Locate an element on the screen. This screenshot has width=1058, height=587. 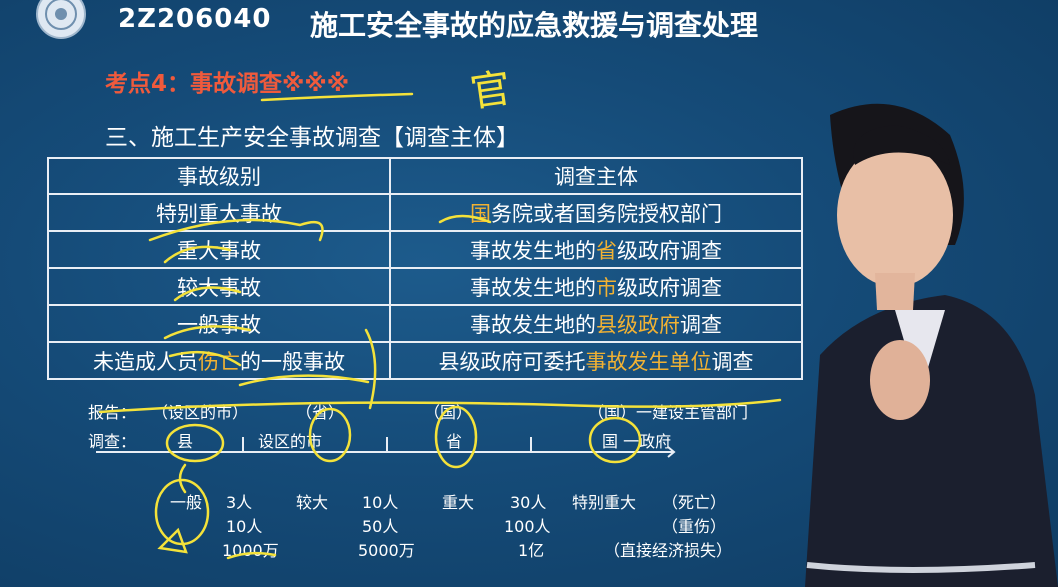
table-row: 一般事故 事故发生地的县级政府调查 is located at coordinates (425, 323).